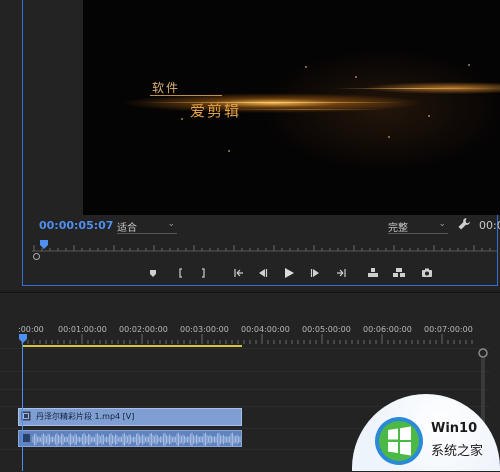 This screenshot has height=472, width=500. I want to click on playhead-timecode: 00:00:05:07, so click(76, 225).